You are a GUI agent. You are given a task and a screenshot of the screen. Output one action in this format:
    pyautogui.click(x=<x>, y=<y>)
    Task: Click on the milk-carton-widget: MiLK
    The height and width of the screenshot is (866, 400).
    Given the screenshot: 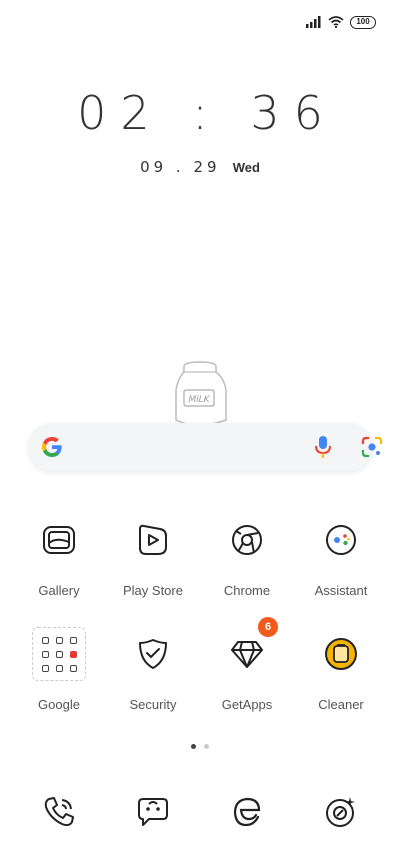 What is the action you would take?
    pyautogui.click(x=200, y=395)
    